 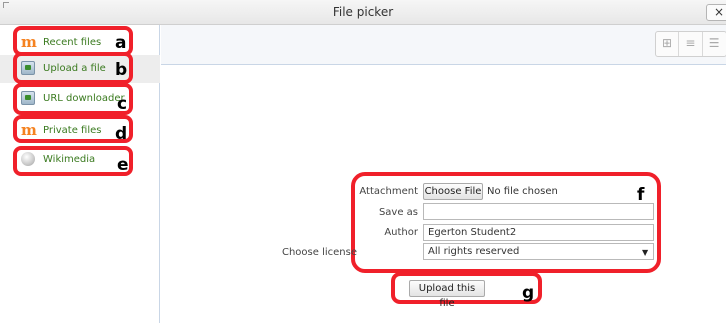 What do you see at coordinates (388, 191) in the screenshot?
I see `attachment-label: Attachment` at bounding box center [388, 191].